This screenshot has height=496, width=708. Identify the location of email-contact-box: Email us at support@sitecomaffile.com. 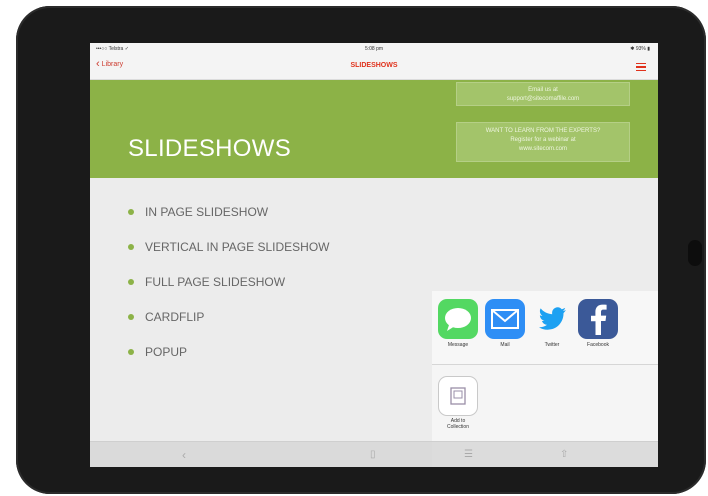
(543, 94).